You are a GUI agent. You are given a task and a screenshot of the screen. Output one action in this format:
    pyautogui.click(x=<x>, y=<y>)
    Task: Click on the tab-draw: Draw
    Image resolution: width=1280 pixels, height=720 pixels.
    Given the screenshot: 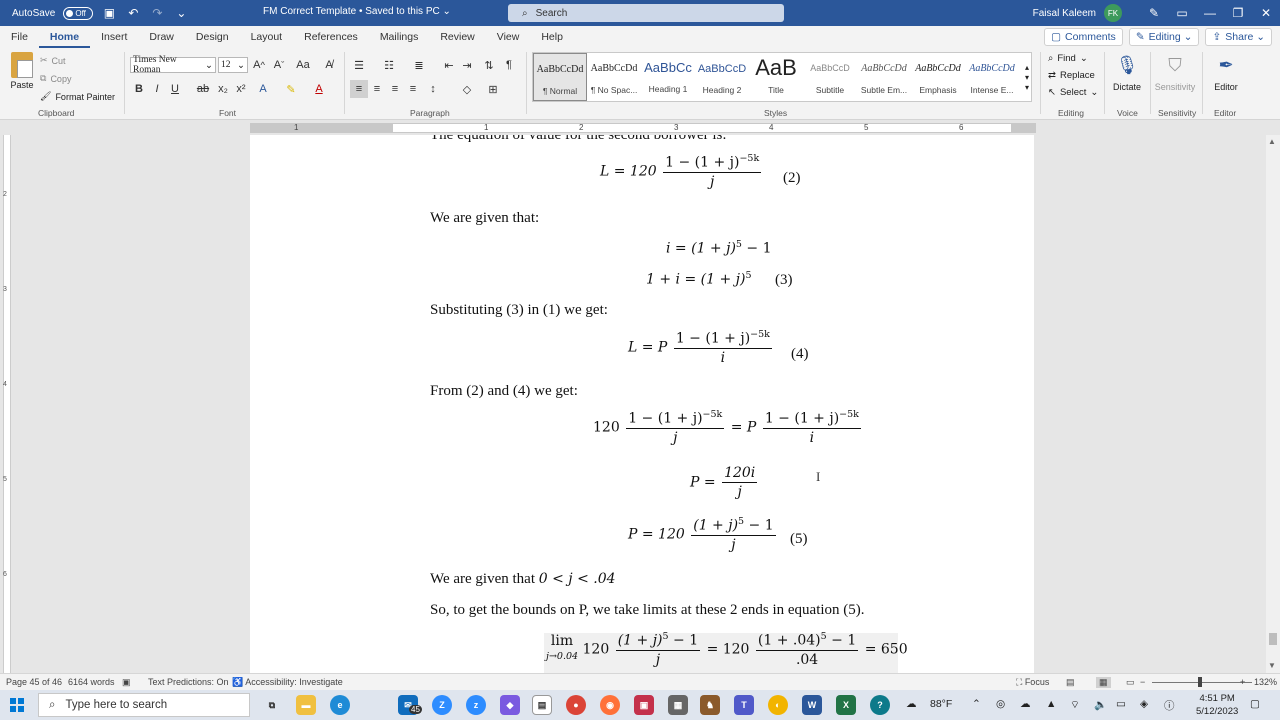 What is the action you would take?
    pyautogui.click(x=161, y=37)
    